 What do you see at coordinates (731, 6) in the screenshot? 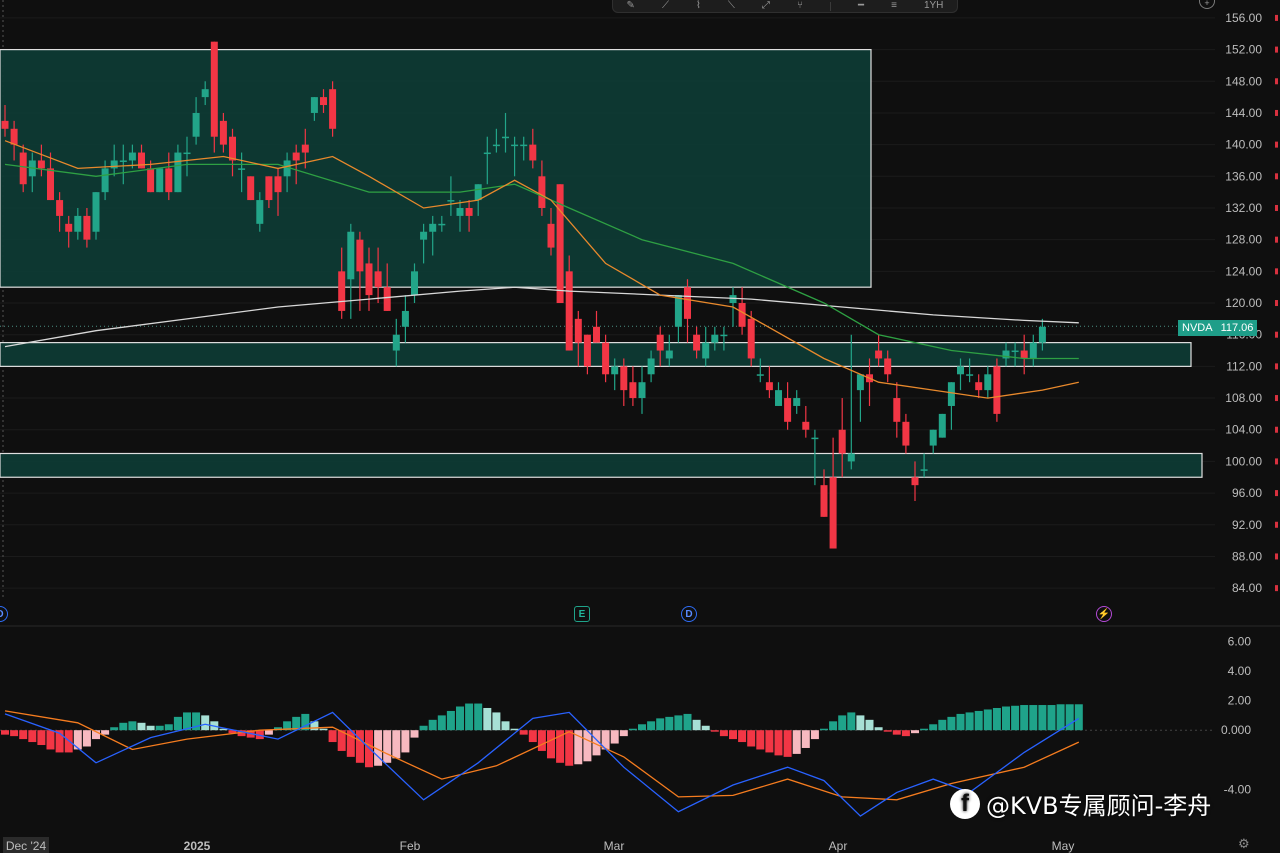
I see `trend-icon: ⟍` at bounding box center [731, 6].